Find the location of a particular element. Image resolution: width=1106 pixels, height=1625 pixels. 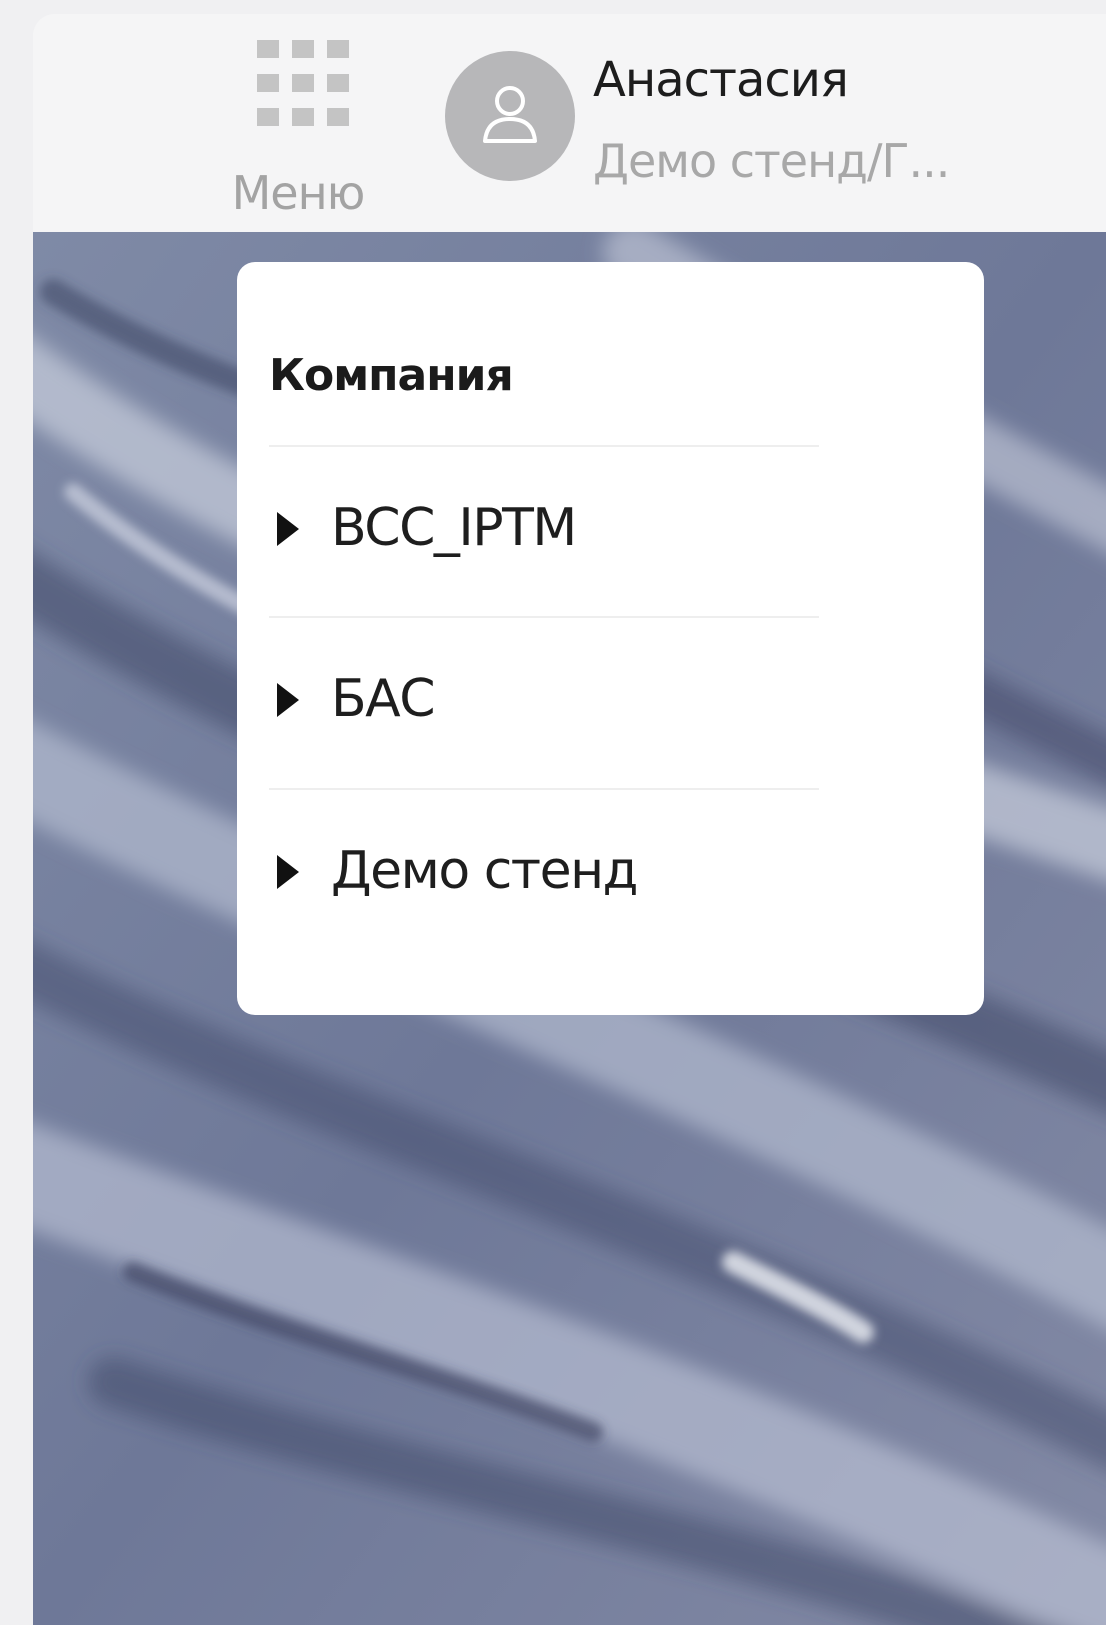

menu-button: Меню is located at coordinates (298, 126).